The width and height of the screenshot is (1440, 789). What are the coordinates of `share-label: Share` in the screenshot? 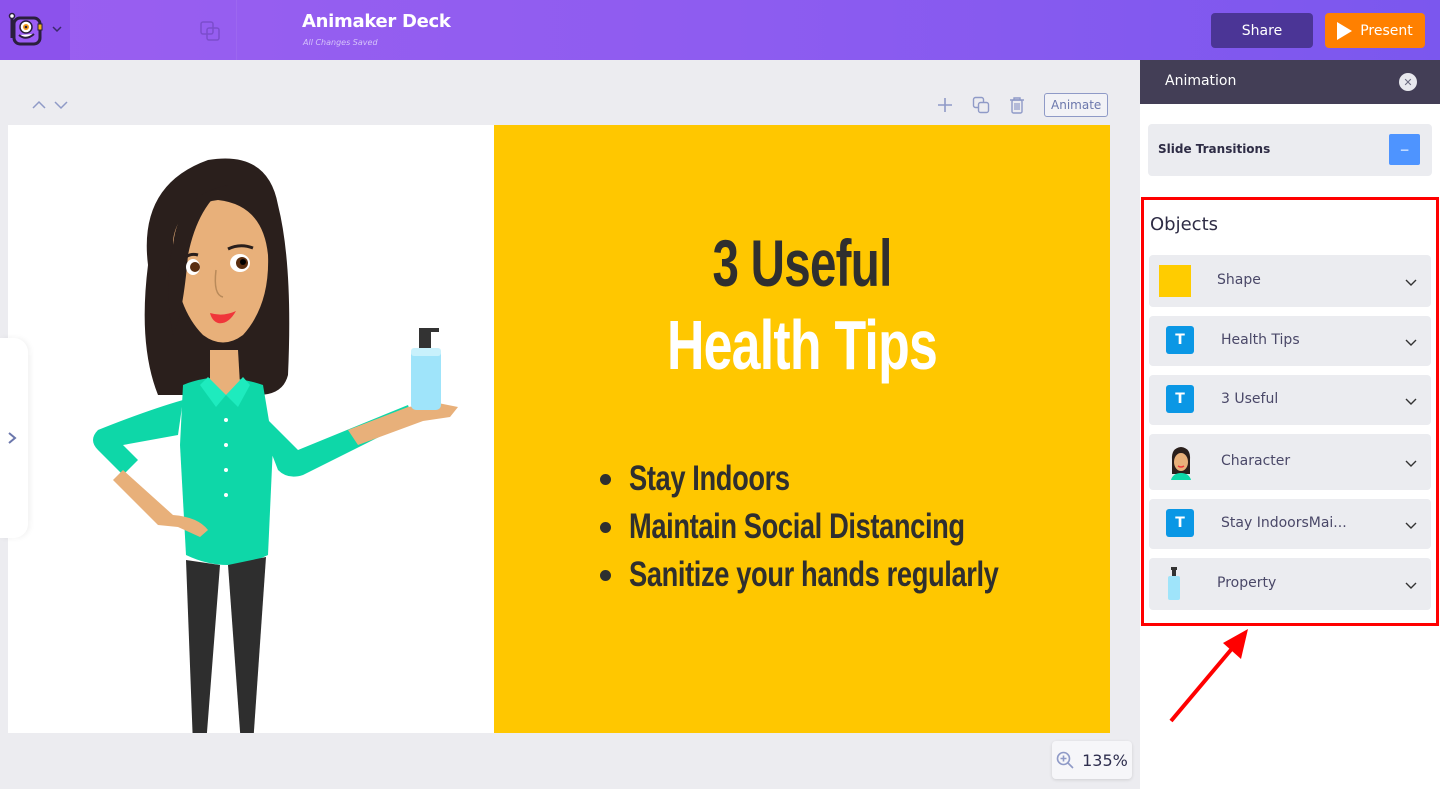 It's located at (1262, 30).